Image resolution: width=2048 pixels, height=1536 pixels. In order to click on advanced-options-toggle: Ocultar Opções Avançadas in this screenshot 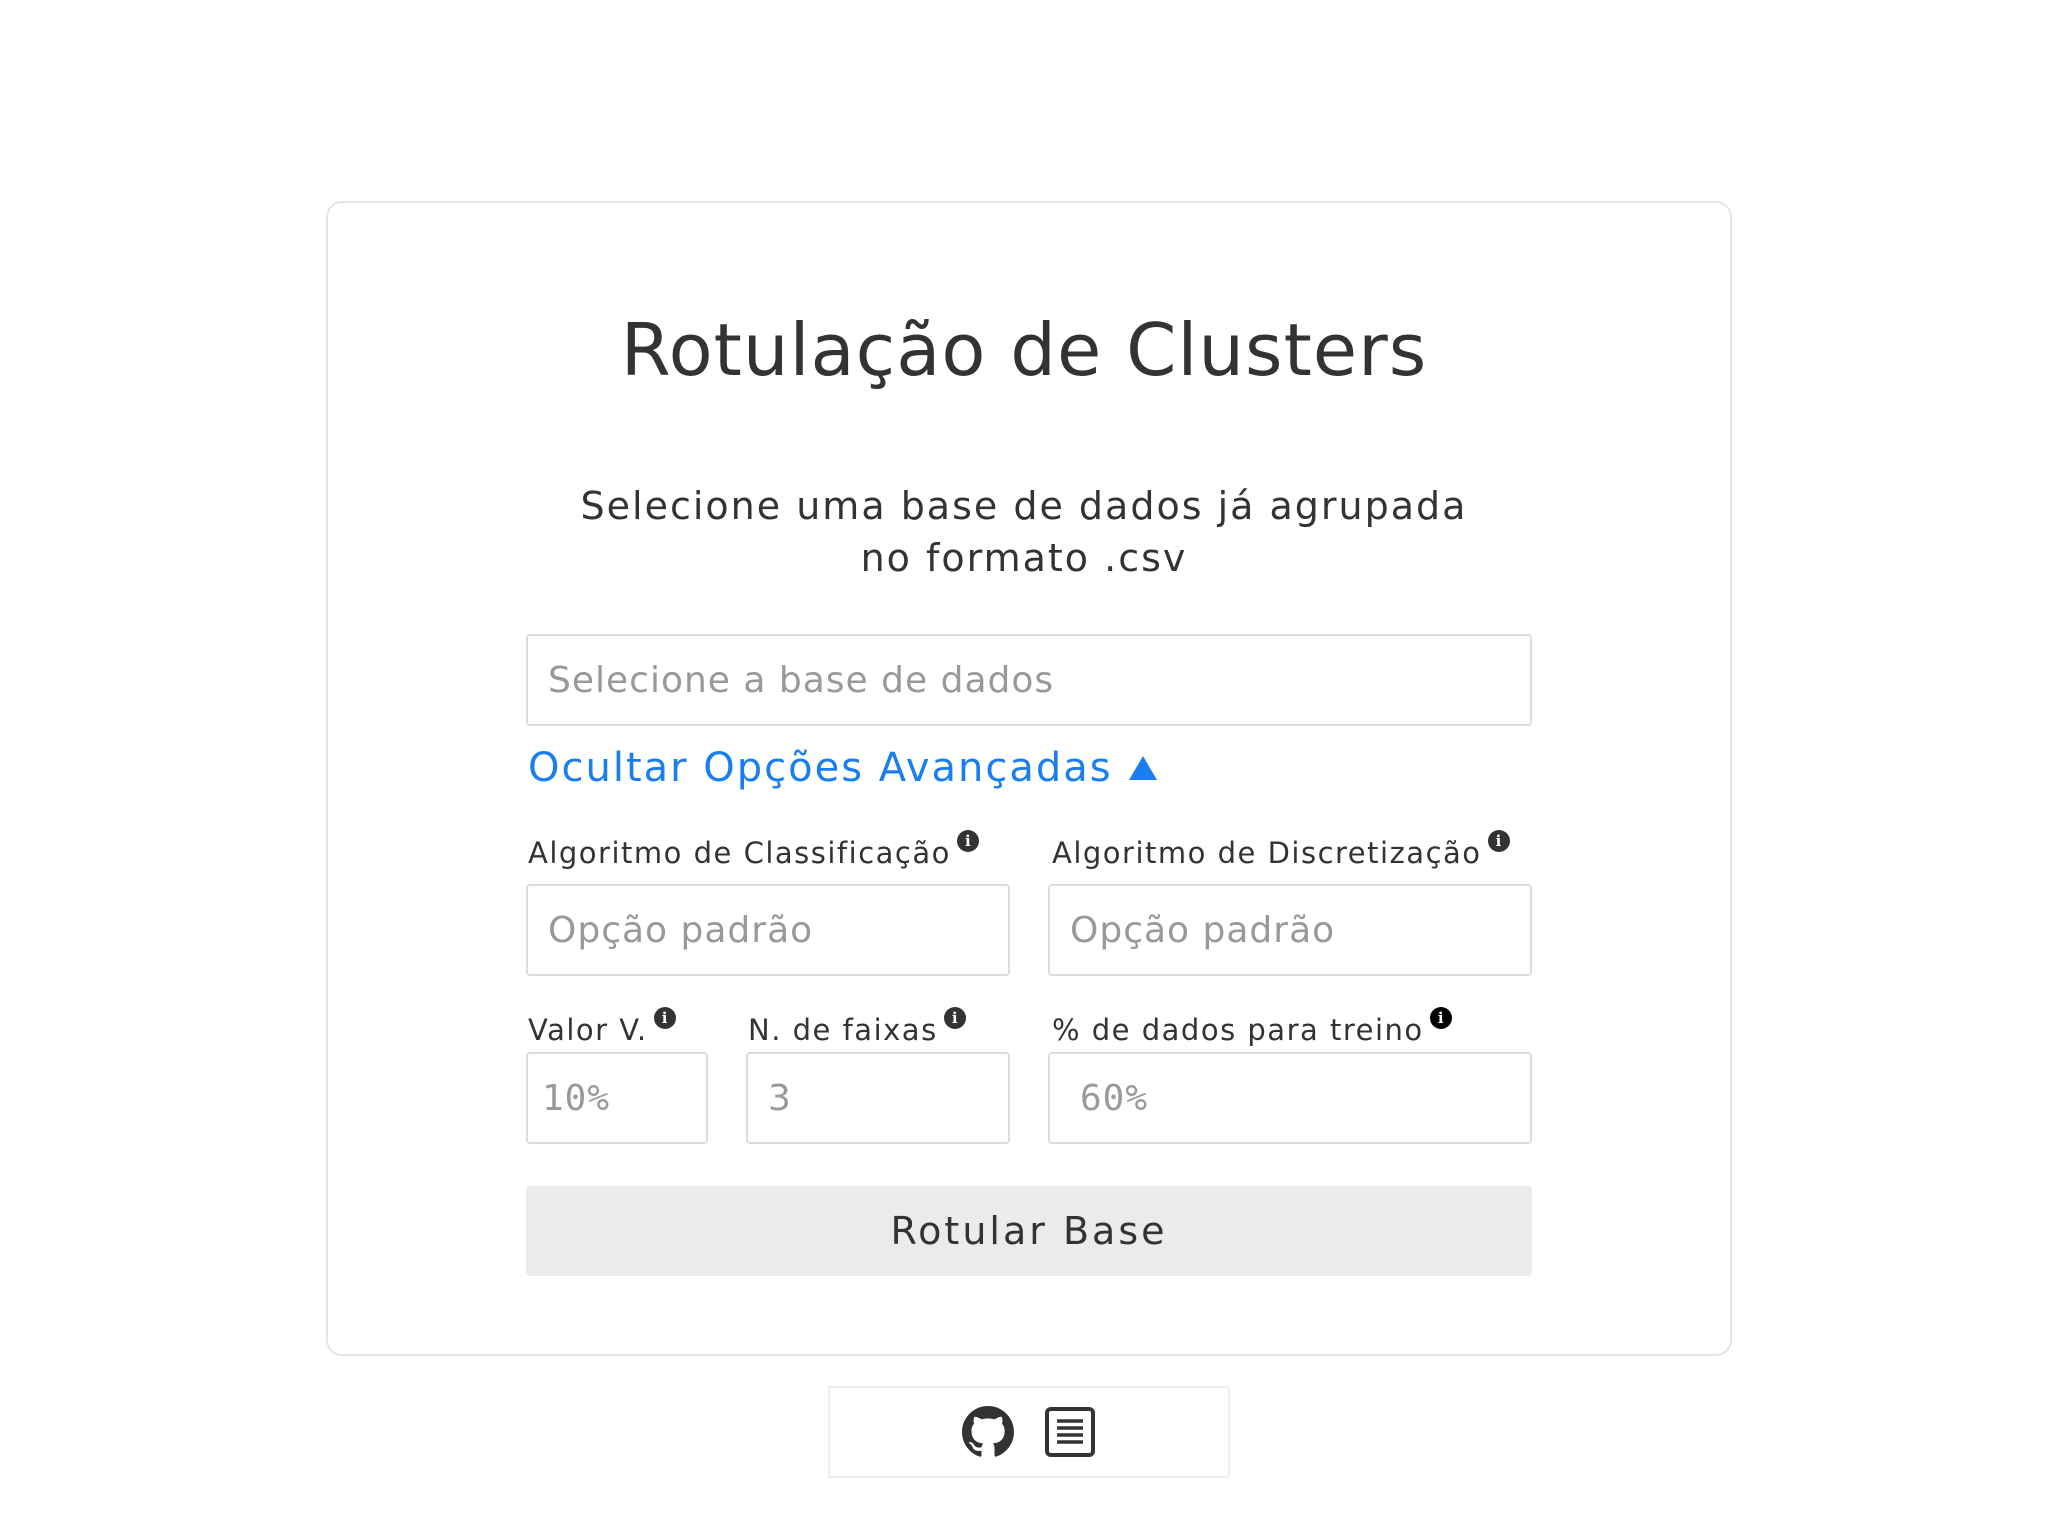, I will do `click(842, 768)`.